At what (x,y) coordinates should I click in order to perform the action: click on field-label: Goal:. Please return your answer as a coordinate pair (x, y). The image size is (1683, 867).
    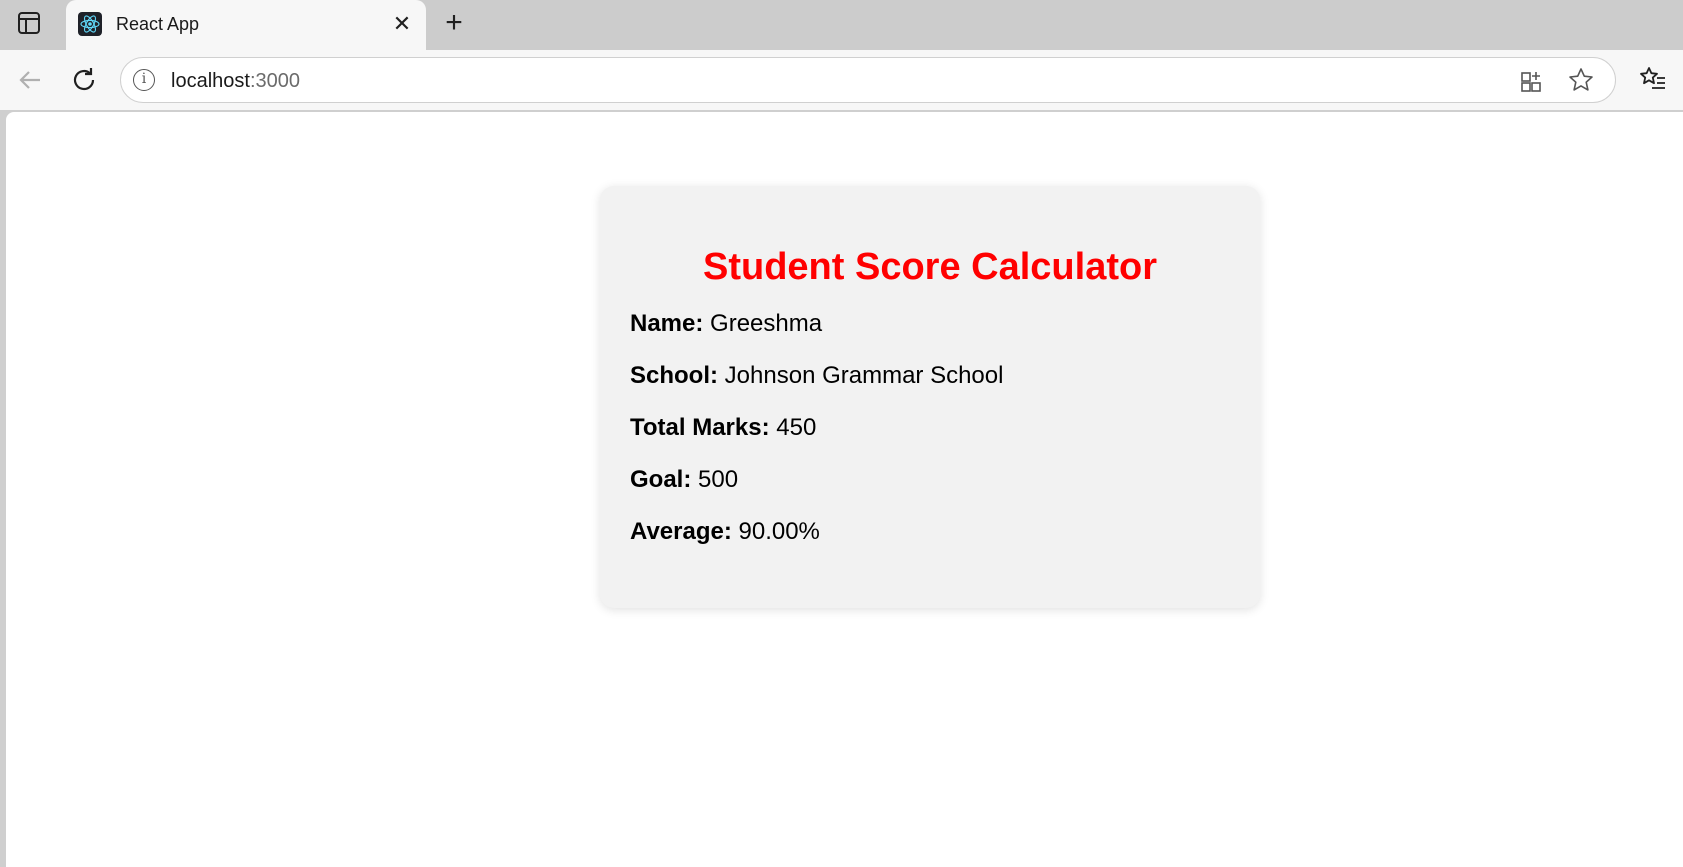
    Looking at the image, I should click on (661, 479).